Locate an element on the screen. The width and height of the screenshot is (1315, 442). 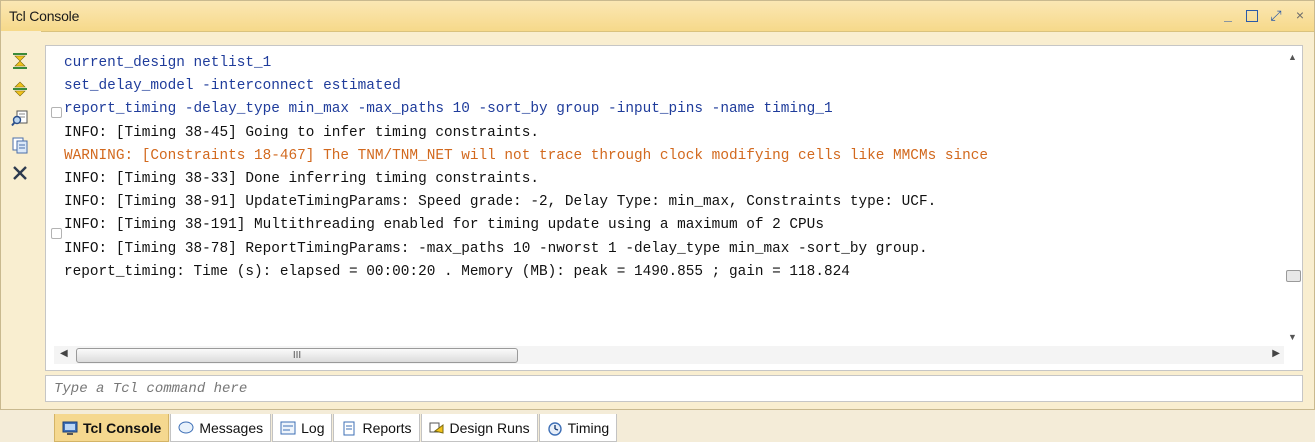
copy-icon is located at coordinates (20, 145).